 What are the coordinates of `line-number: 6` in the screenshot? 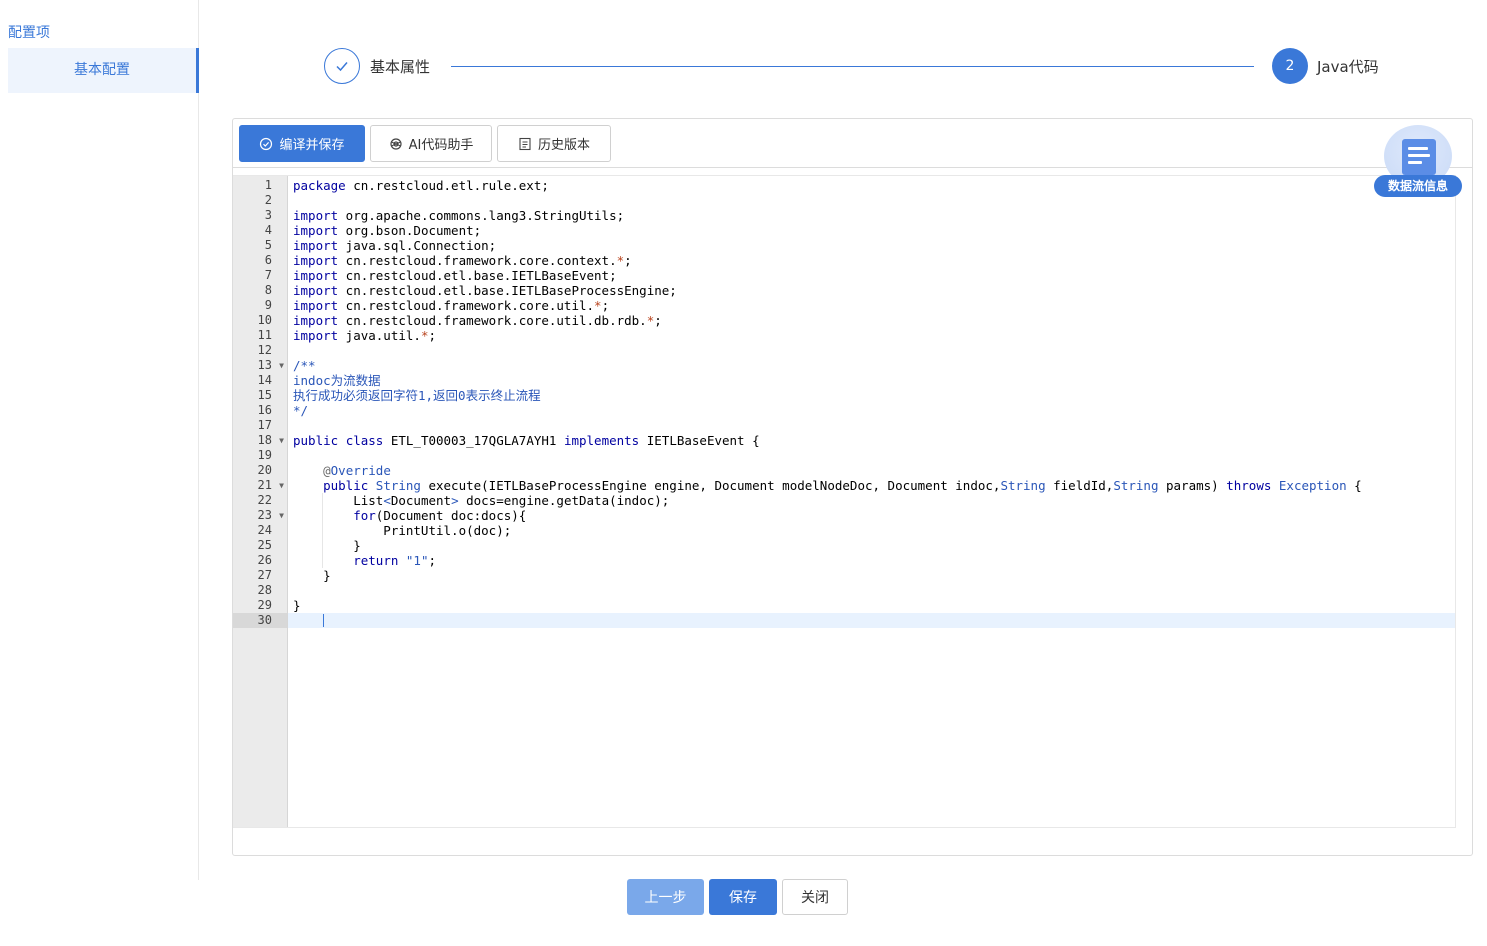 It's located at (260, 260).